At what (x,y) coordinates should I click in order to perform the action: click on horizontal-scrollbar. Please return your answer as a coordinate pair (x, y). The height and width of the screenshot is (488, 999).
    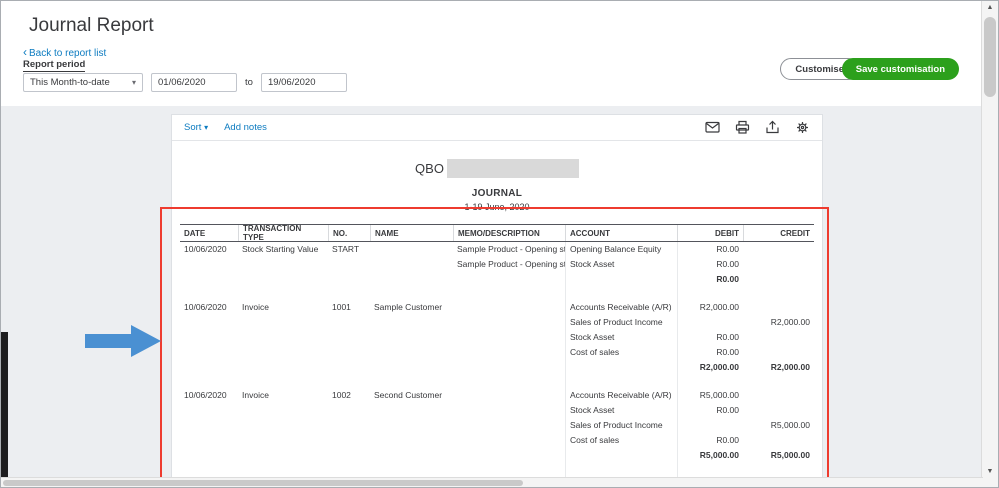
    Looking at the image, I should click on (492, 482).